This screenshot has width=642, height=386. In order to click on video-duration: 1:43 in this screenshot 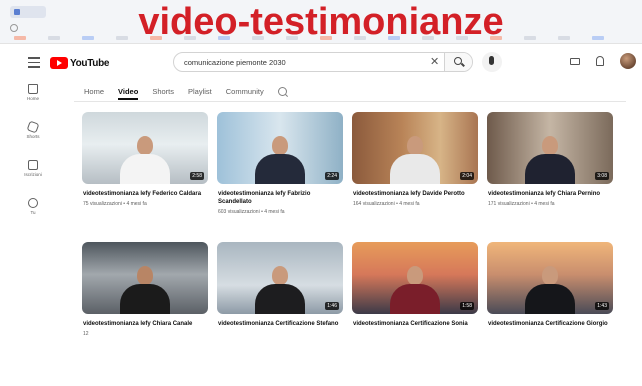, I will do `click(602, 306)`.